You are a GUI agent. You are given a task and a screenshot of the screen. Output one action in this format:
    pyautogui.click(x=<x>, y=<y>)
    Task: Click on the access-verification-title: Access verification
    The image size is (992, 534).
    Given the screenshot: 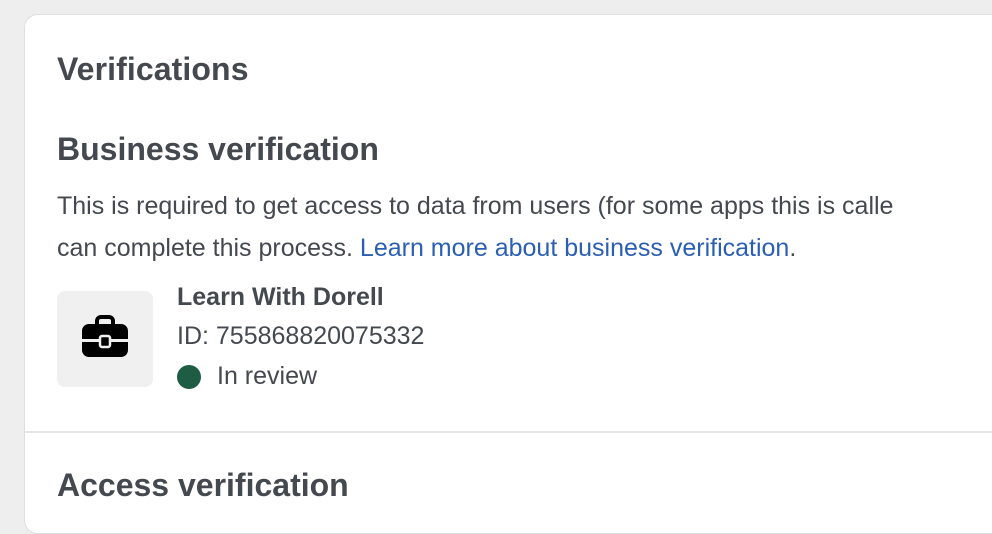 What is the action you would take?
    pyautogui.click(x=203, y=485)
    